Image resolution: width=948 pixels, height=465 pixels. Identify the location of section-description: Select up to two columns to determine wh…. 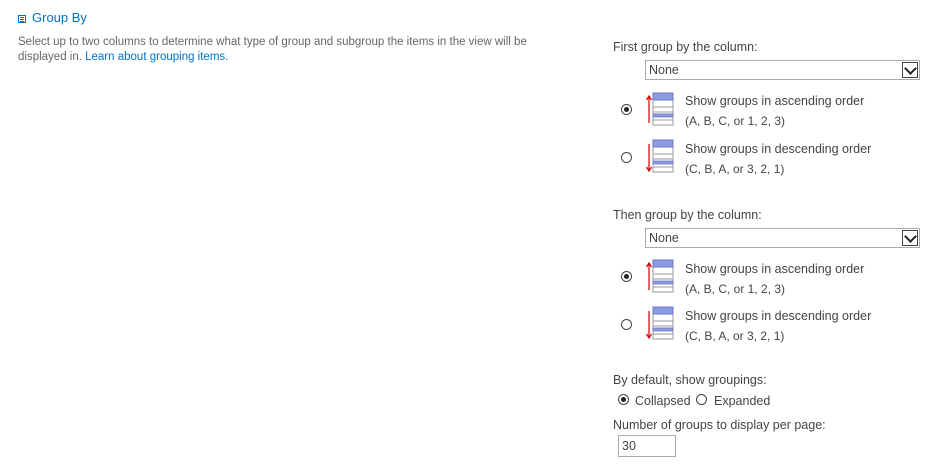
(298, 50).